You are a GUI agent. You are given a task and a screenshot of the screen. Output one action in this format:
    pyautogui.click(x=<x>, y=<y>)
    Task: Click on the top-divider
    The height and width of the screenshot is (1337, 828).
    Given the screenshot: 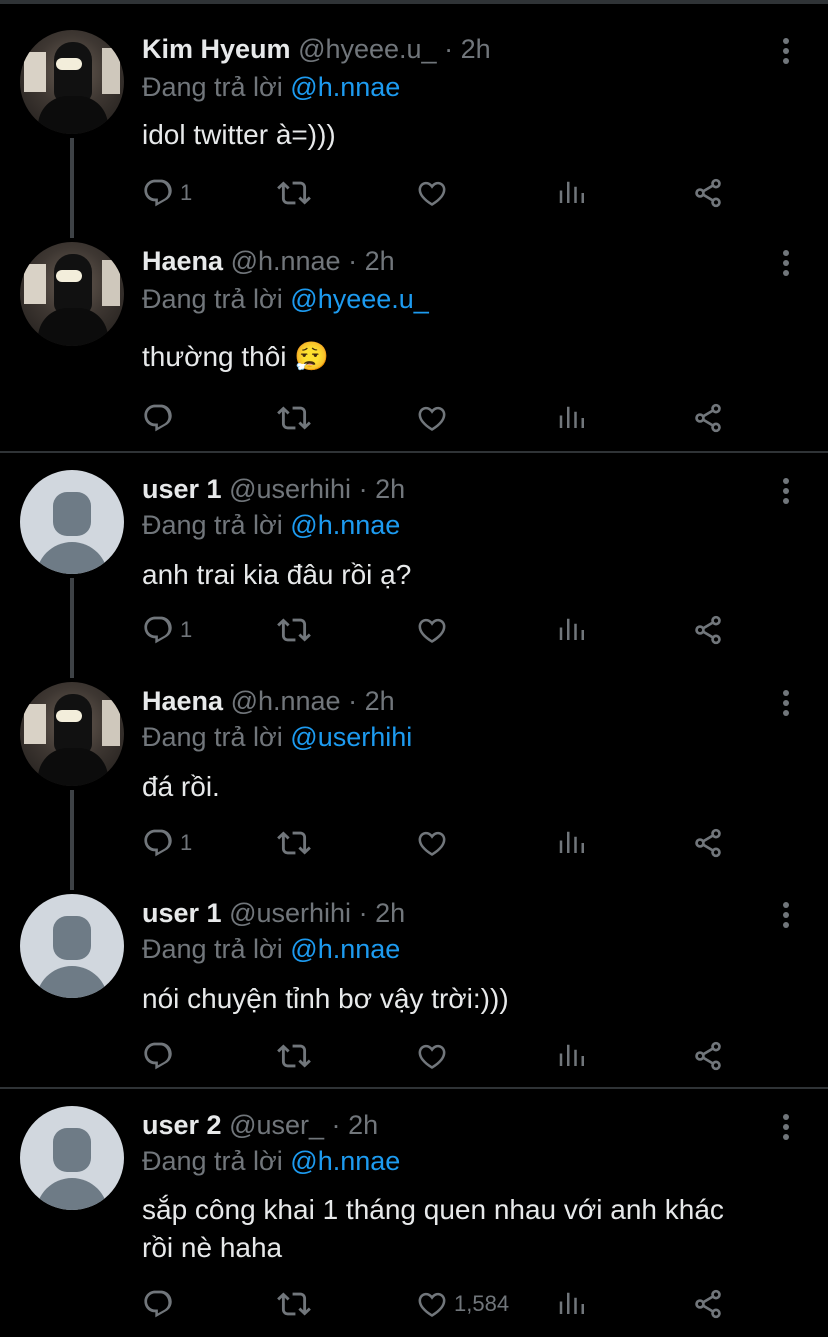 What is the action you would take?
    pyautogui.click(x=414, y=2)
    